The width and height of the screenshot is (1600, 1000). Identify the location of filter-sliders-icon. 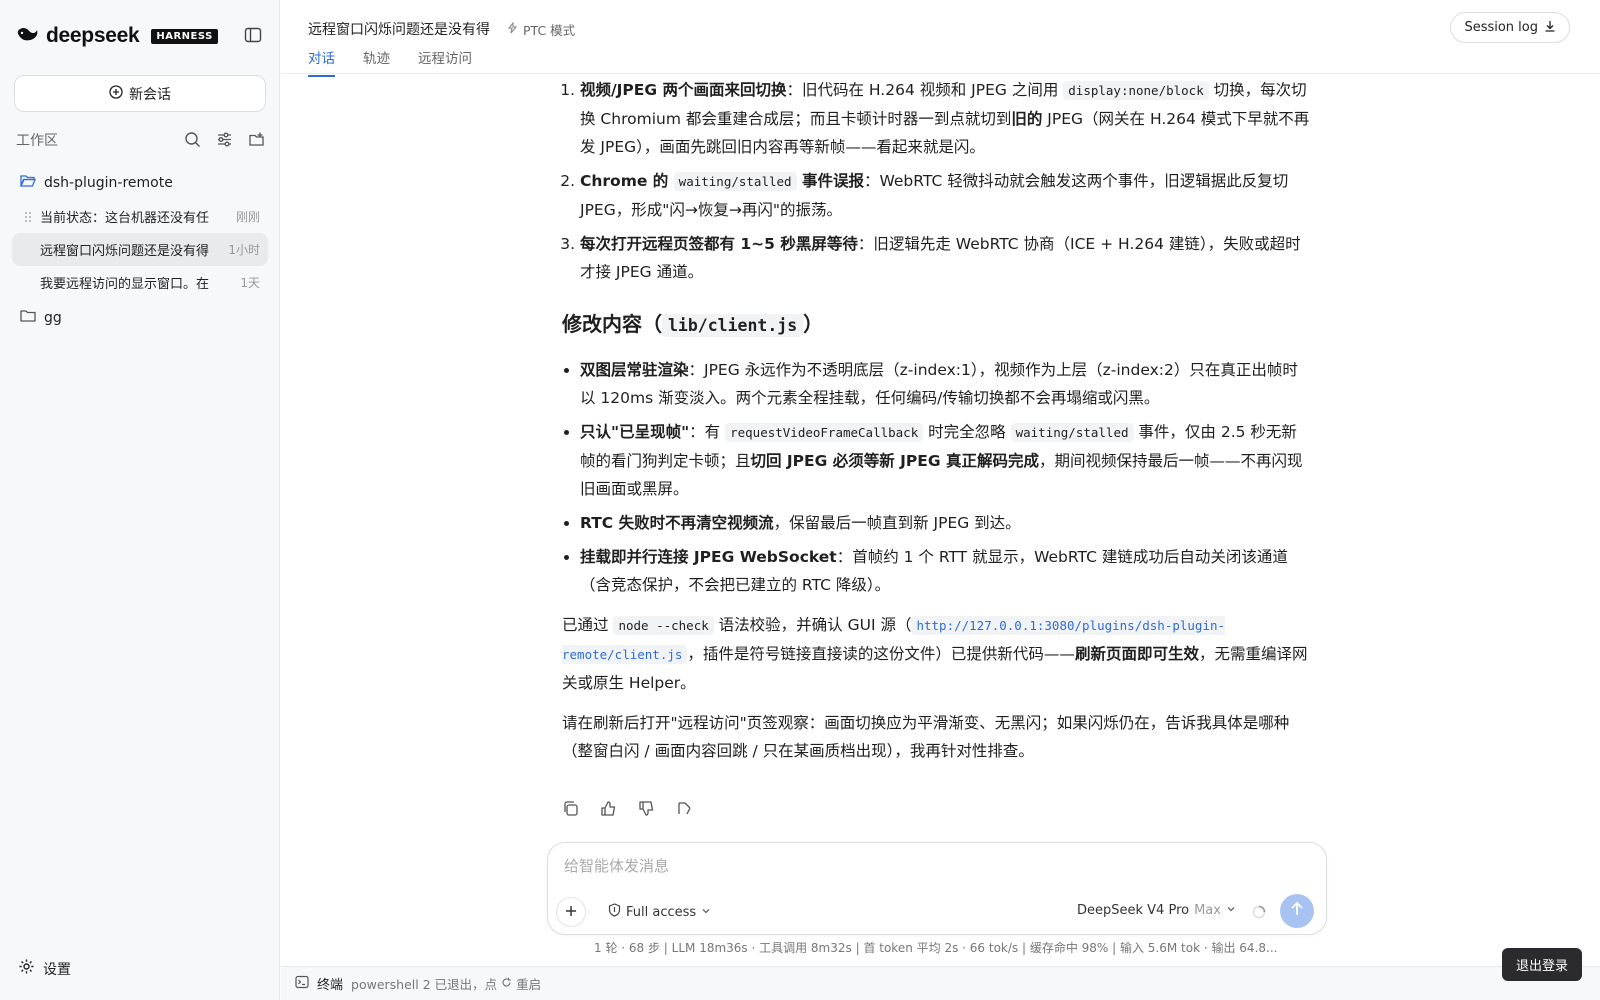
(225, 140).